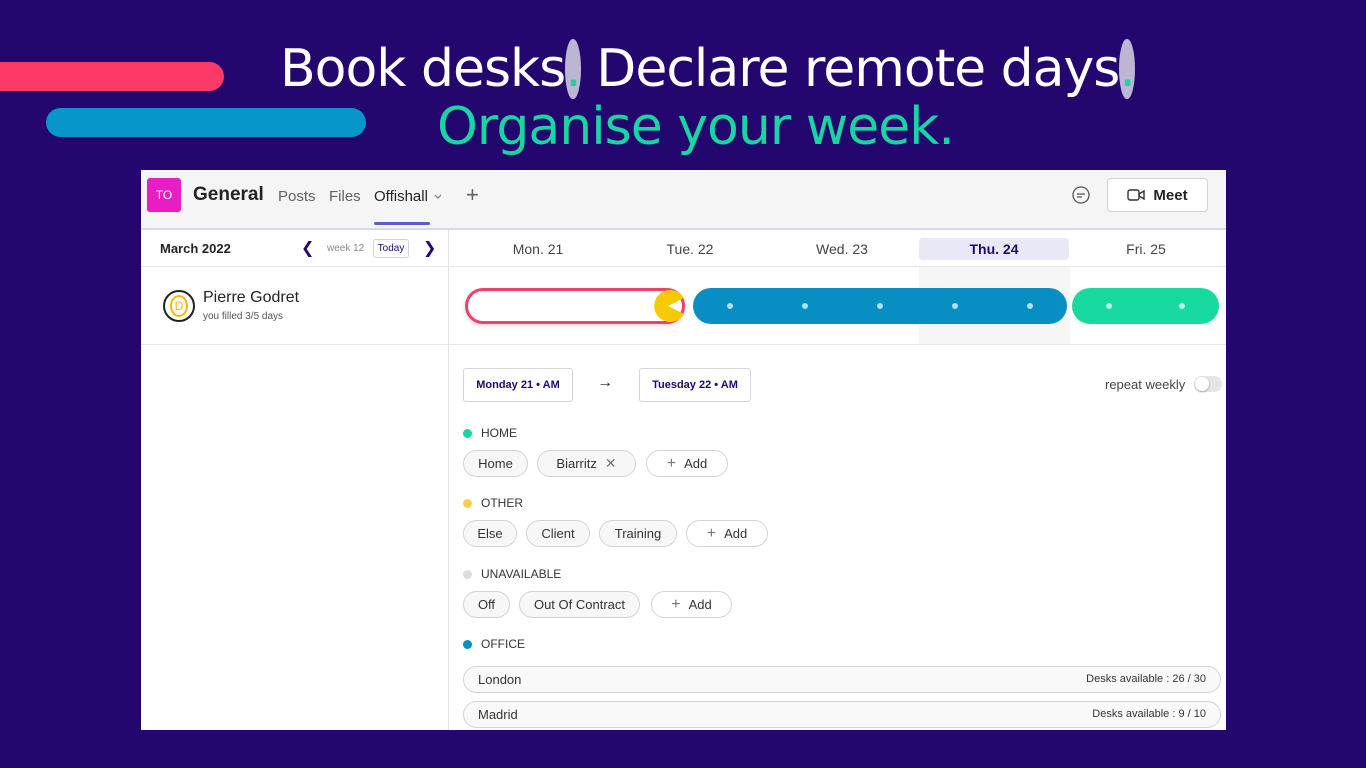 The width and height of the screenshot is (1366, 768). Describe the element at coordinates (695, 385) in the screenshot. I see `end-date-button: Tuesday 22 • AM` at that location.